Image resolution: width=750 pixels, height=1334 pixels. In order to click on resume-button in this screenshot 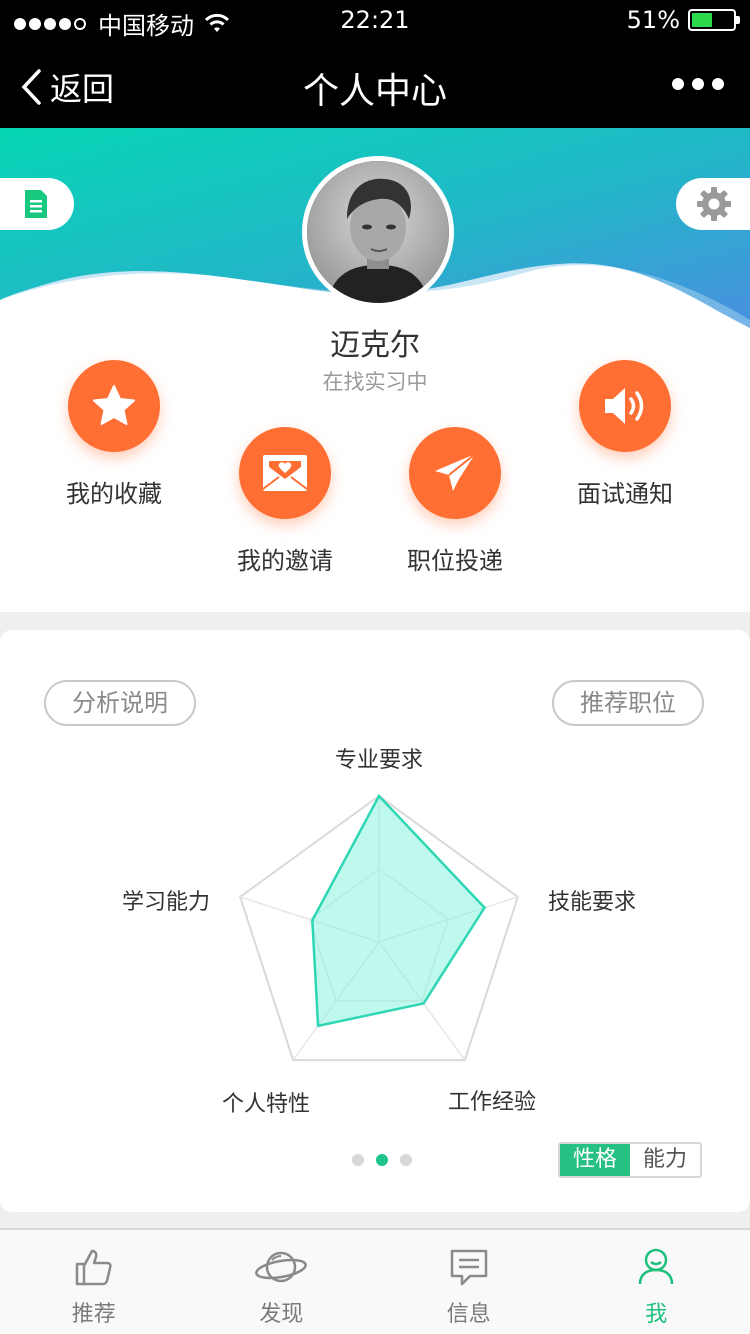, I will do `click(37, 204)`.